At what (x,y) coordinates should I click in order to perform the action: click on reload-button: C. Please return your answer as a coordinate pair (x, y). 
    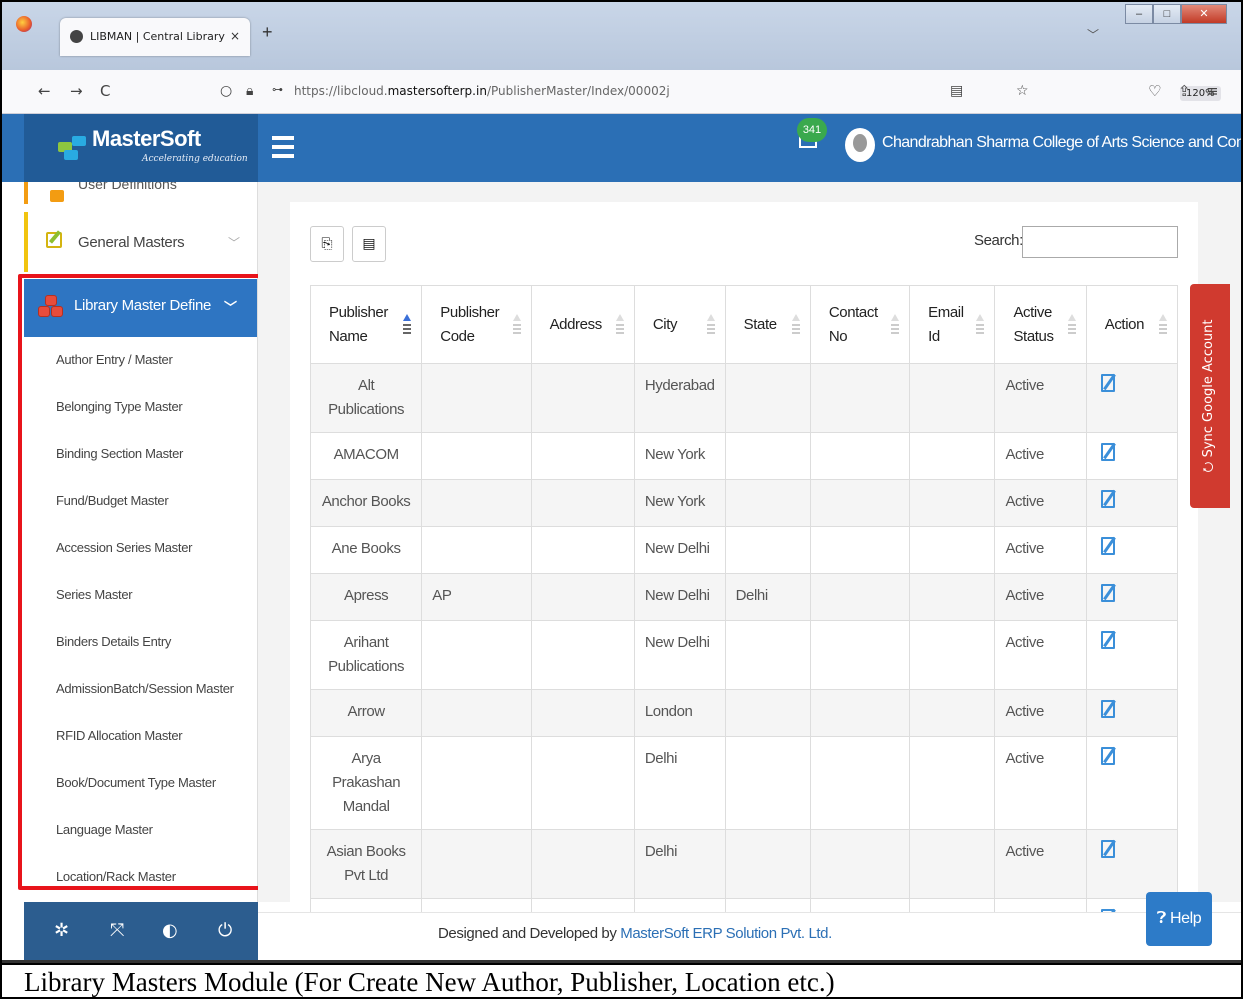
    Looking at the image, I should click on (105, 91).